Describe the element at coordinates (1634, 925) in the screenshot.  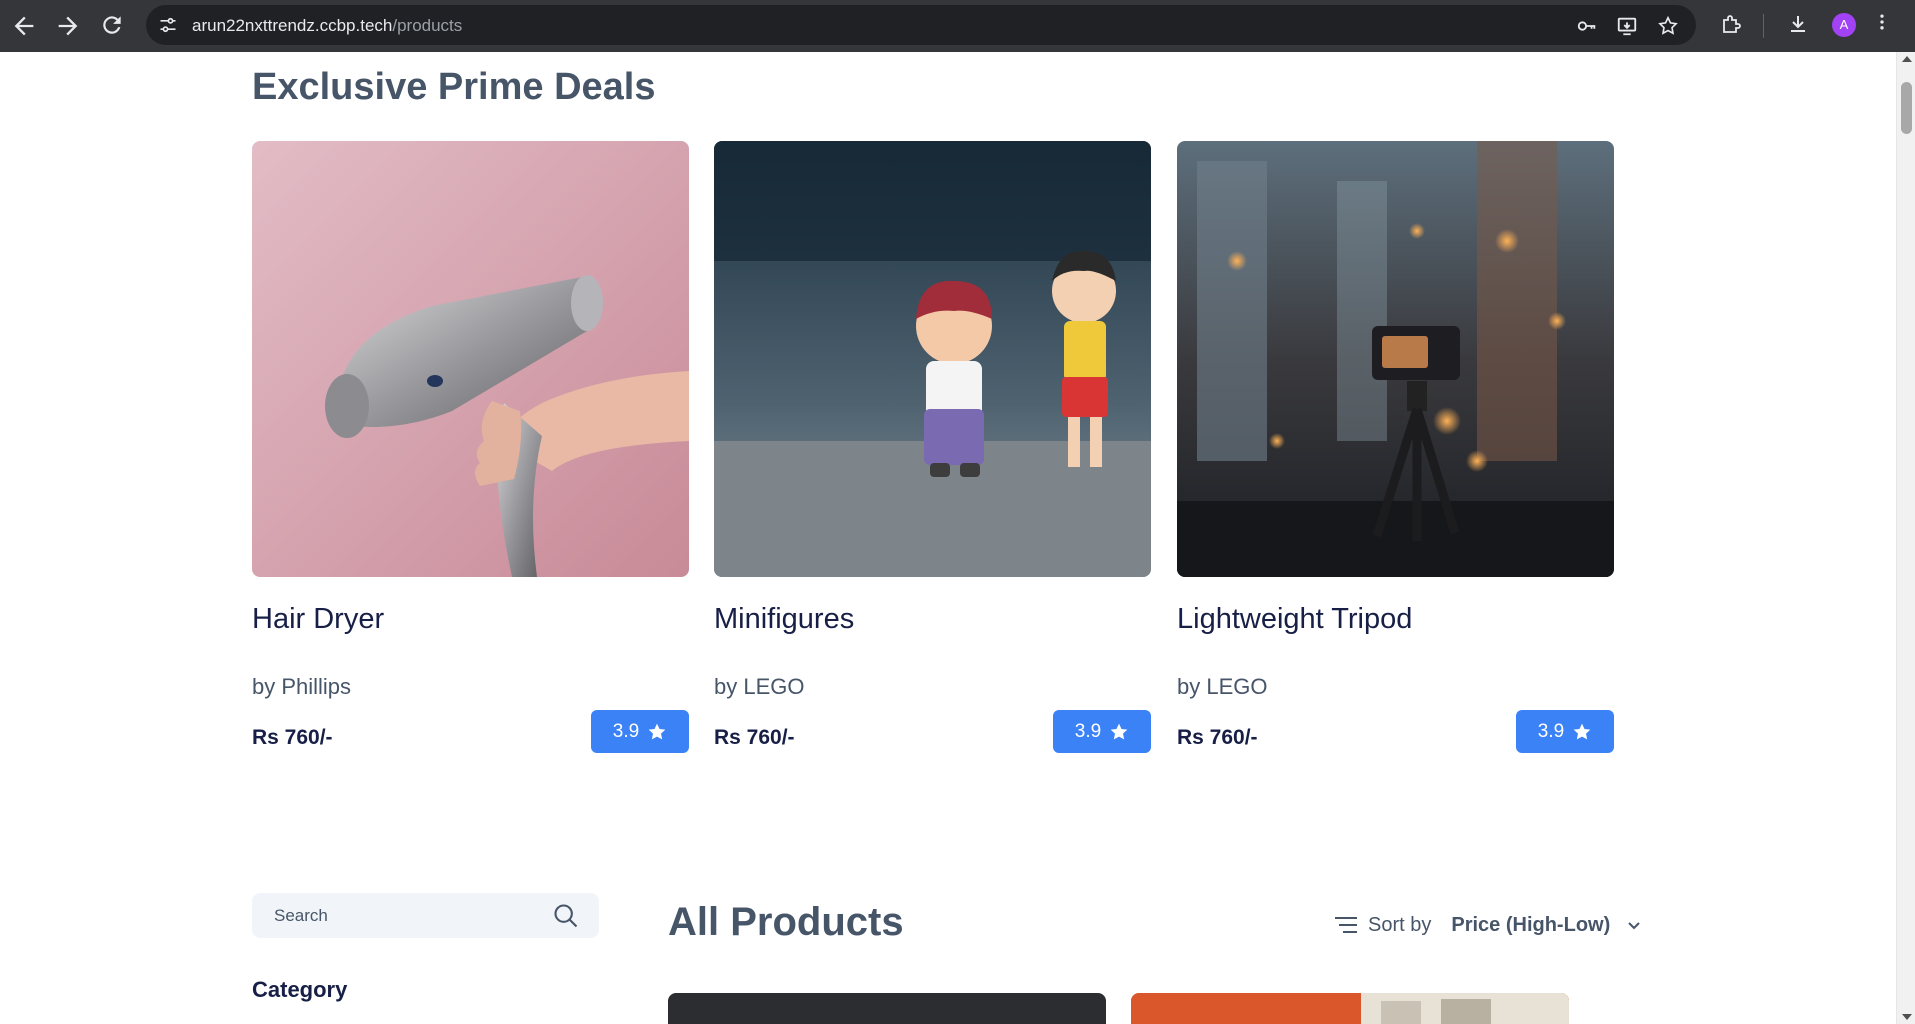
I see `chevron-down-icon` at that location.